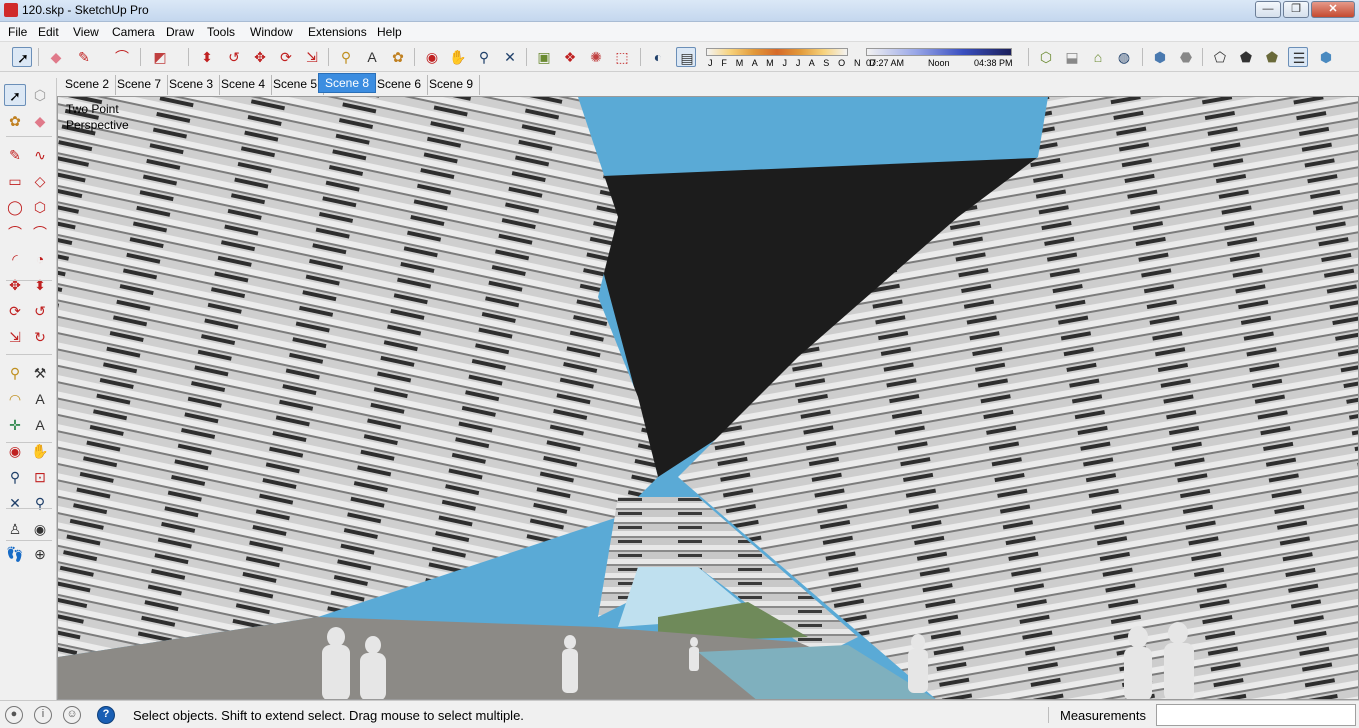  Describe the element at coordinates (40, 529) in the screenshot. I see `look-around-icon: ◉` at that location.